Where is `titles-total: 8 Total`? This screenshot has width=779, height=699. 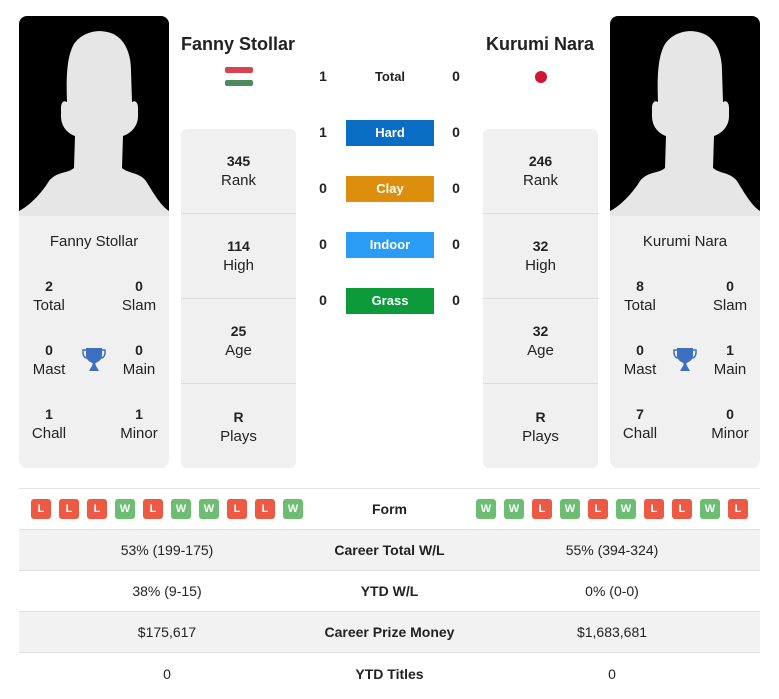
titles-total: 8 Total is located at coordinates (640, 296).